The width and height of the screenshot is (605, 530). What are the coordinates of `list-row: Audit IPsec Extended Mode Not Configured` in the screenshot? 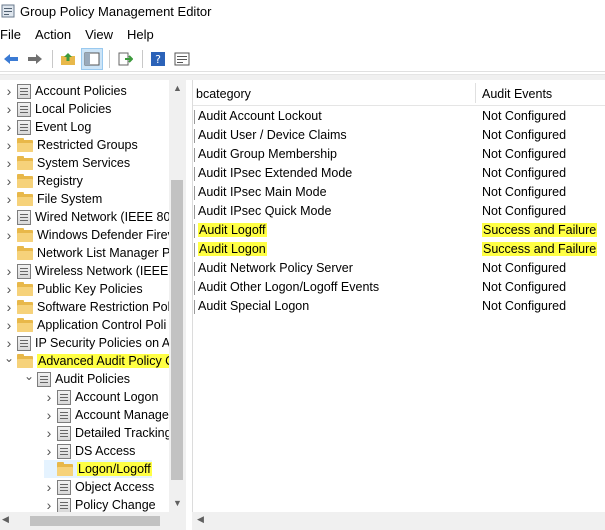 It's located at (399, 173).